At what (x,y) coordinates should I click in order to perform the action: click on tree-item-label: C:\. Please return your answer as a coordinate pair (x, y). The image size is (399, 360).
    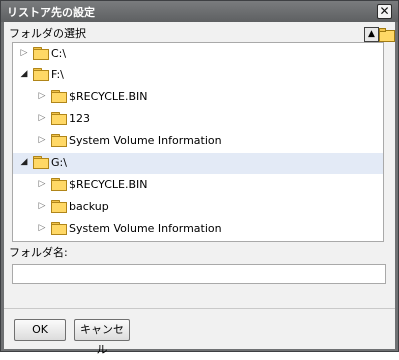
    Looking at the image, I should click on (59, 53).